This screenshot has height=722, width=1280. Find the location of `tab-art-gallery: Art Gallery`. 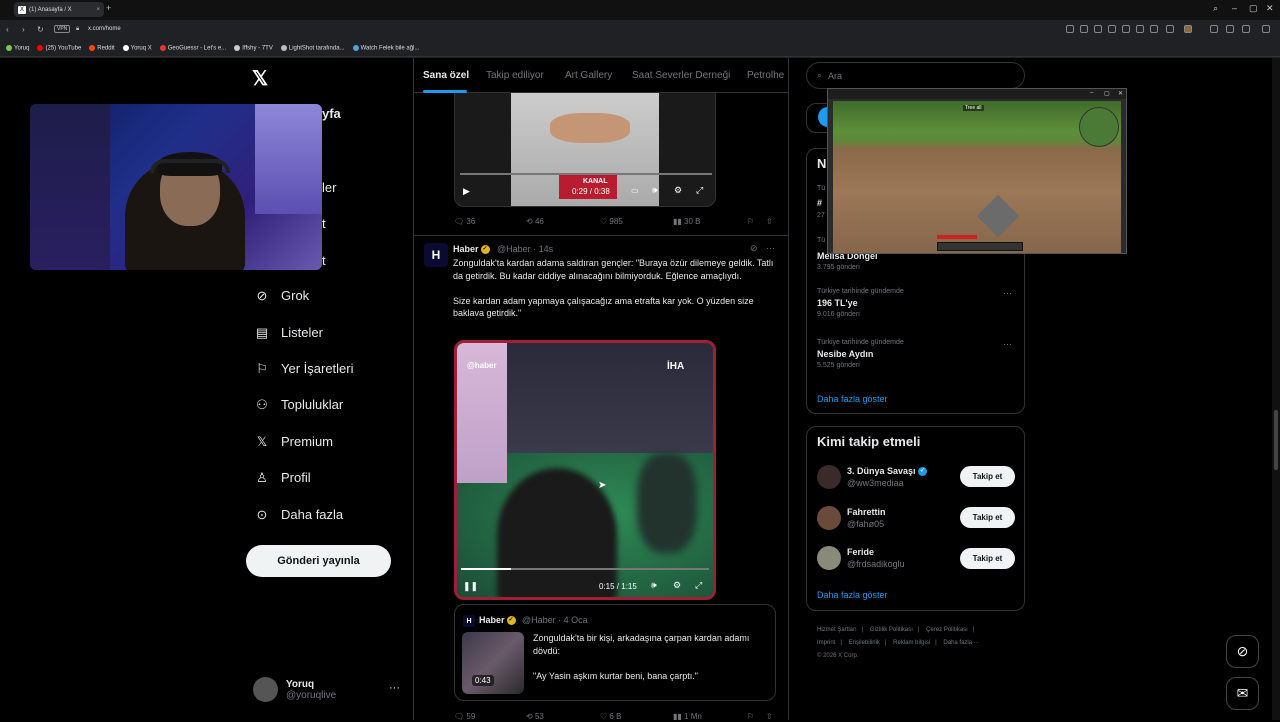

tab-art-gallery: Art Gallery is located at coordinates (588, 75).